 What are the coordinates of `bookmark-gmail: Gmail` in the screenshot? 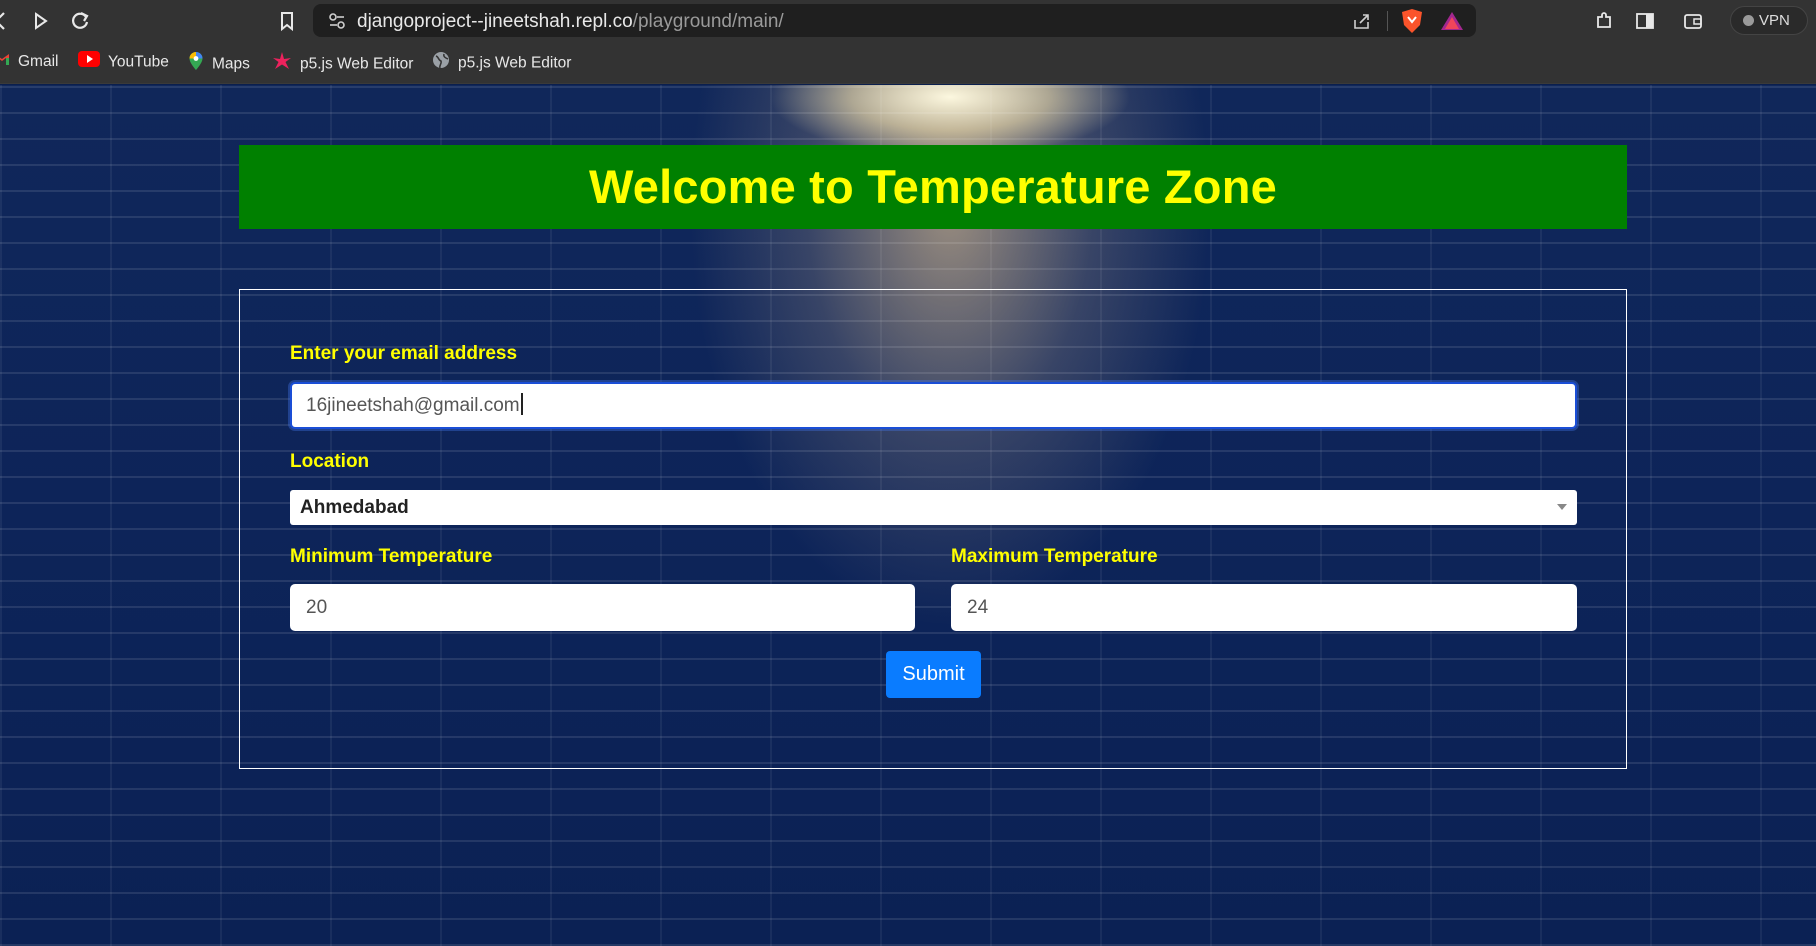 It's located at (29, 62).